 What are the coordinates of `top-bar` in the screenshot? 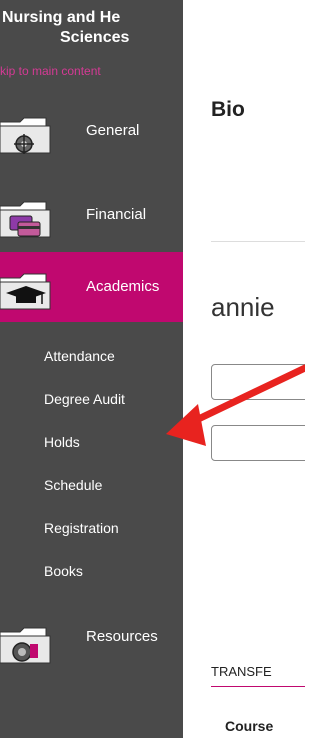 It's located at (244, 29).